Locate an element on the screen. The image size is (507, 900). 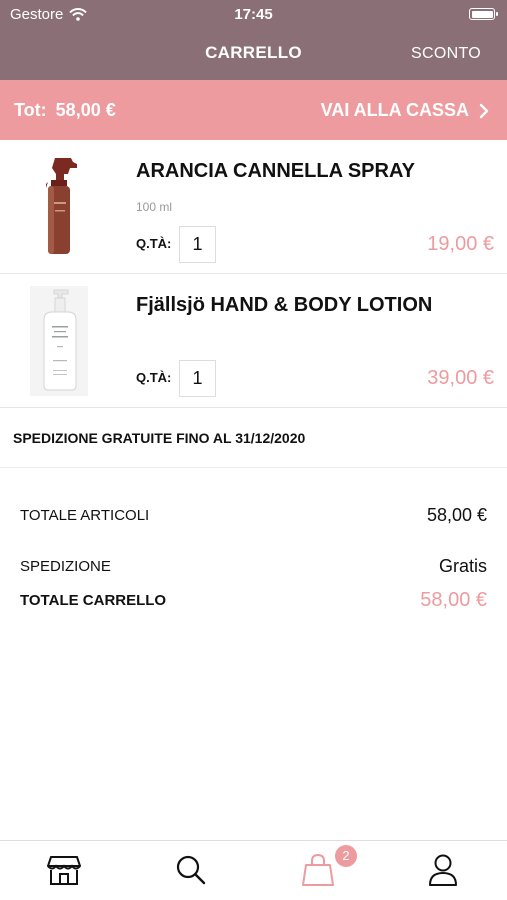
items-total-value: 58,00 € is located at coordinates (456, 515).